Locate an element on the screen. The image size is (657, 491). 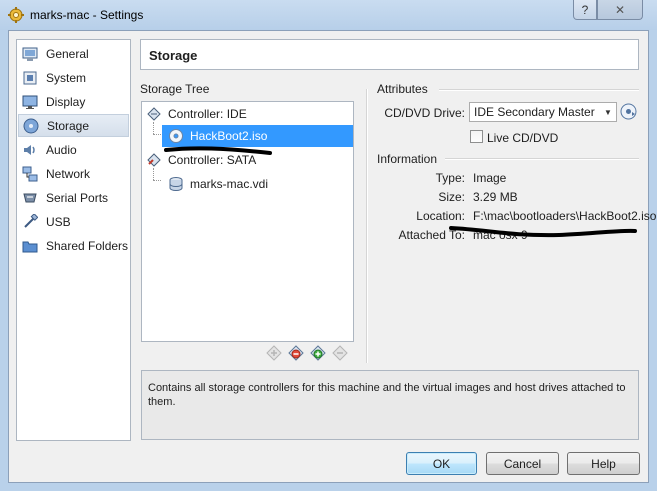
cd-drive-value: IDE Secondary Master is located at coordinates (534, 112).